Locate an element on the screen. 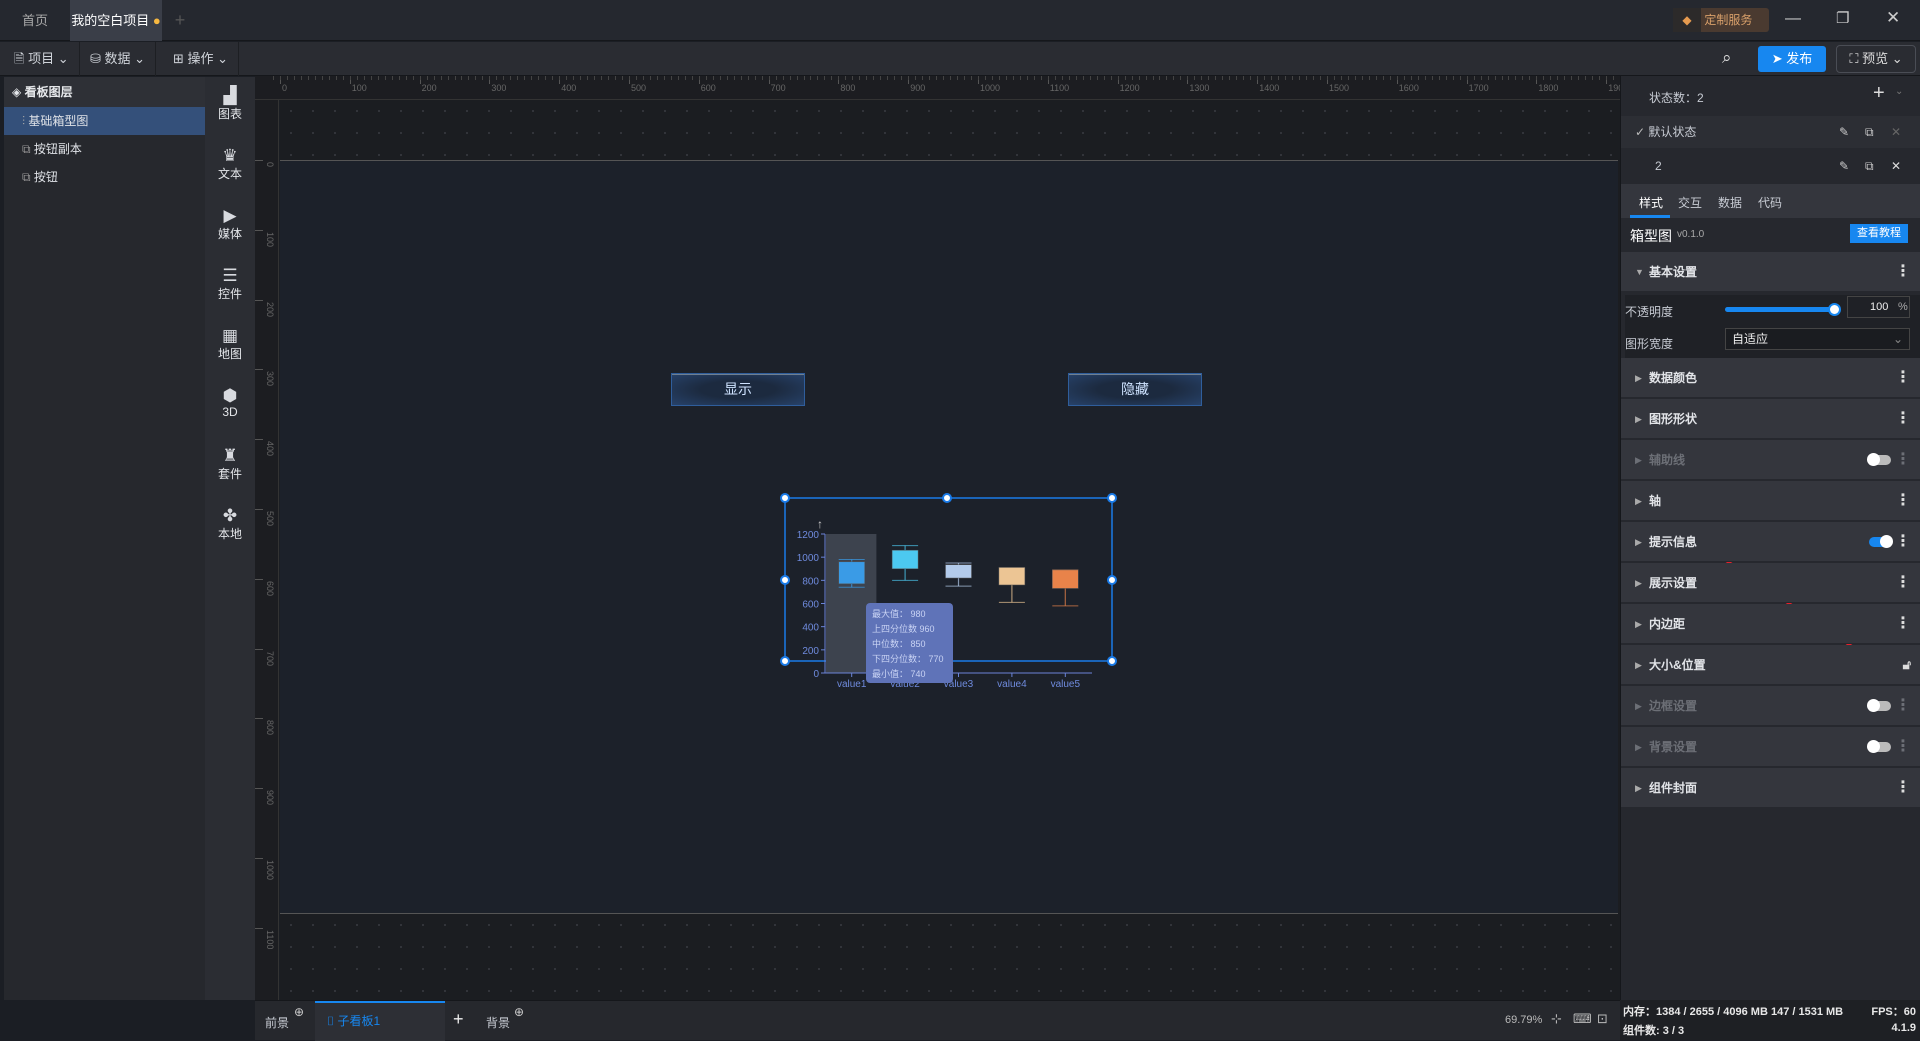 The width and height of the screenshot is (1920, 1041). preview-button: ⛶ 预览 ⌄ is located at coordinates (1876, 59).